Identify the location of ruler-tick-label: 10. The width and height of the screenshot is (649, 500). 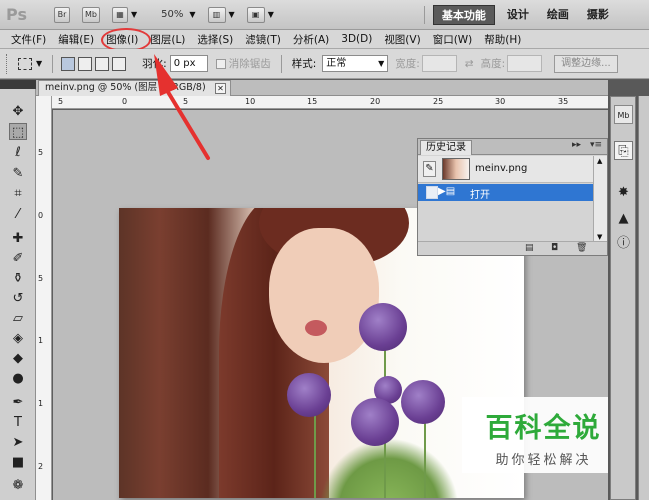
(250, 101).